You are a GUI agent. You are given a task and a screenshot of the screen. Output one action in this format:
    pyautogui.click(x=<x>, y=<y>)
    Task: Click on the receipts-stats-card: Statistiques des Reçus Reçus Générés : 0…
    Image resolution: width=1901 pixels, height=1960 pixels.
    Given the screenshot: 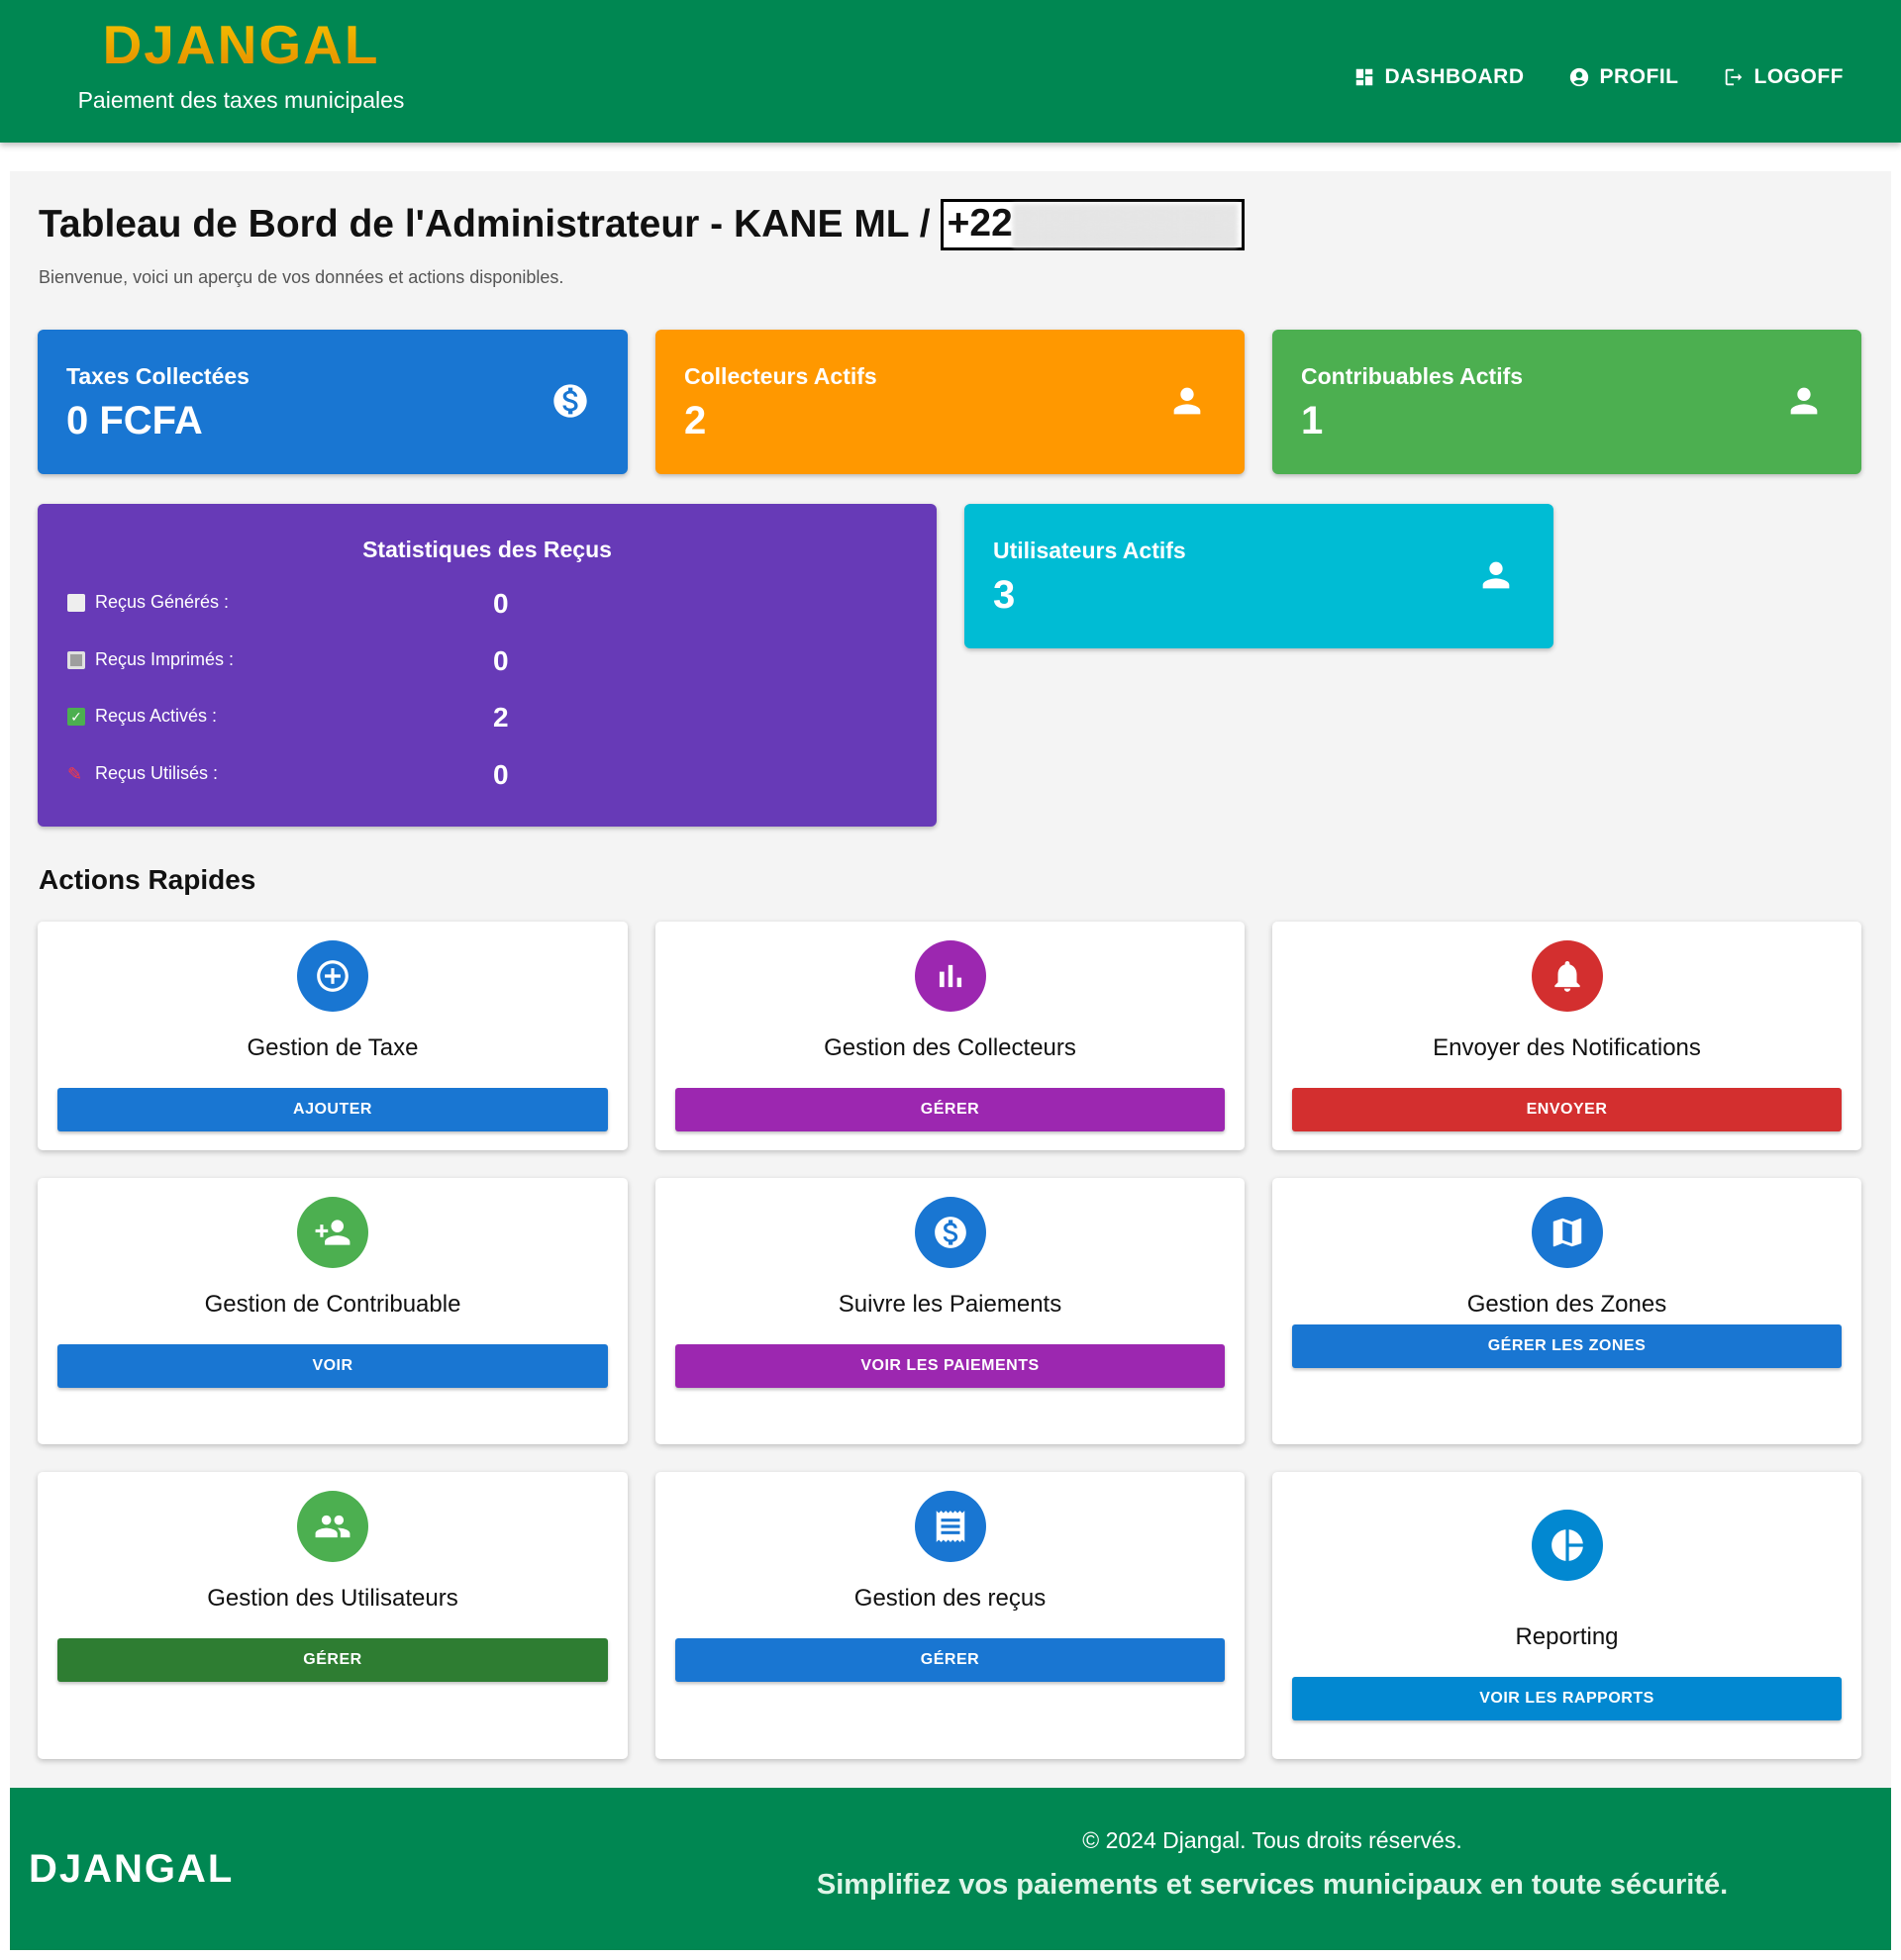 What is the action you would take?
    pyautogui.click(x=487, y=665)
    